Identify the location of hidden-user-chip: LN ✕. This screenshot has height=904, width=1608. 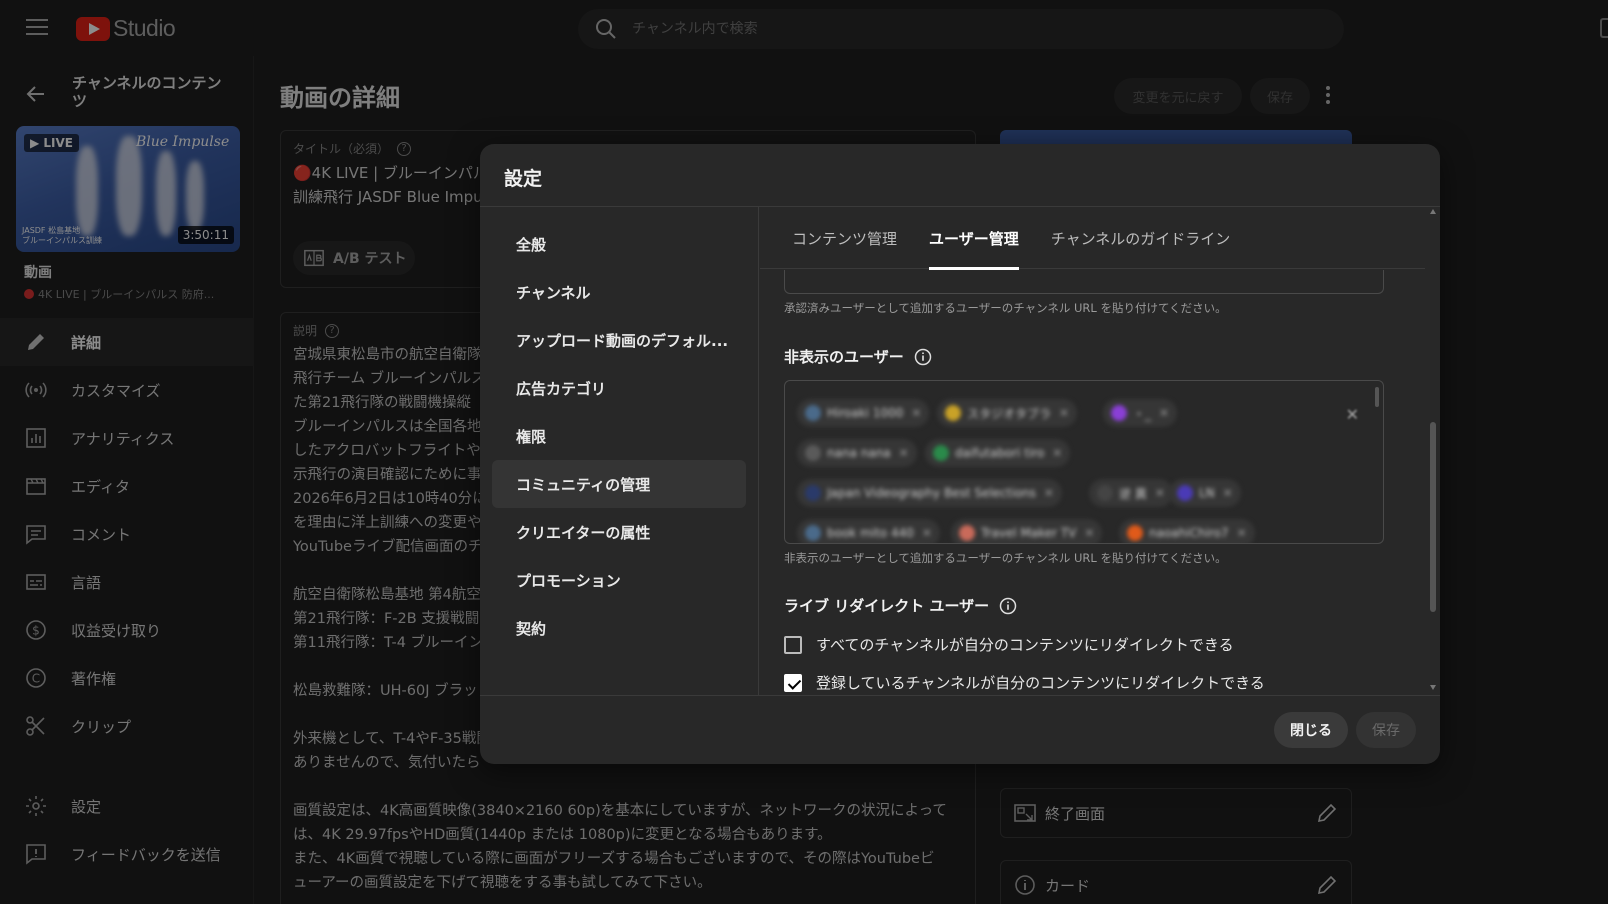
(1205, 493).